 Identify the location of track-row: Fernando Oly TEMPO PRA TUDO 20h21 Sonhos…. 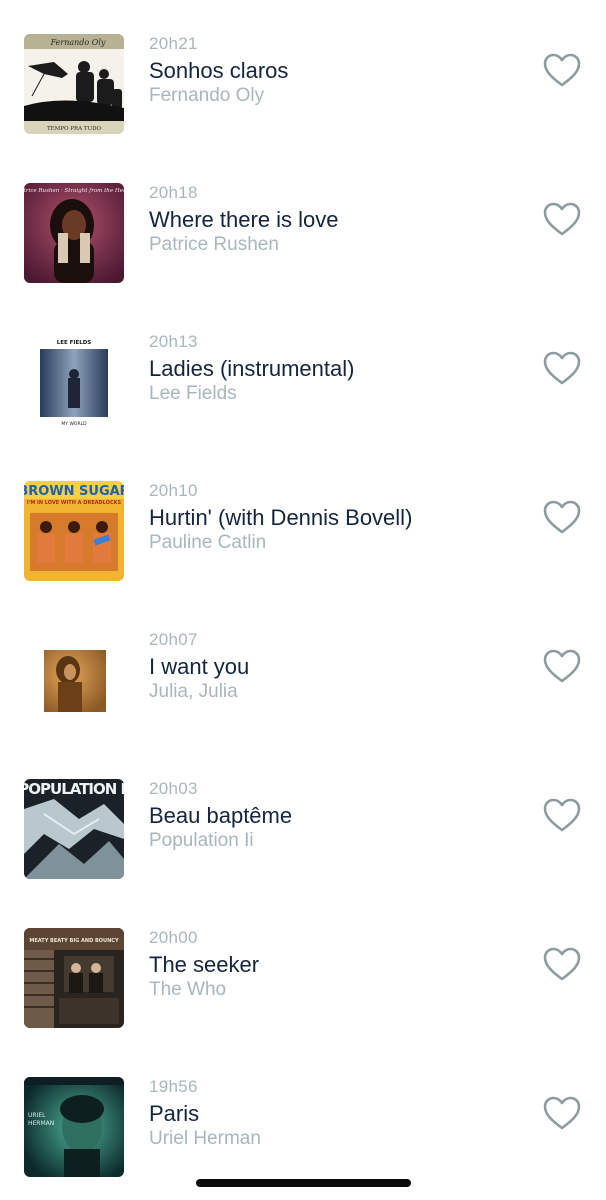
(303, 74).